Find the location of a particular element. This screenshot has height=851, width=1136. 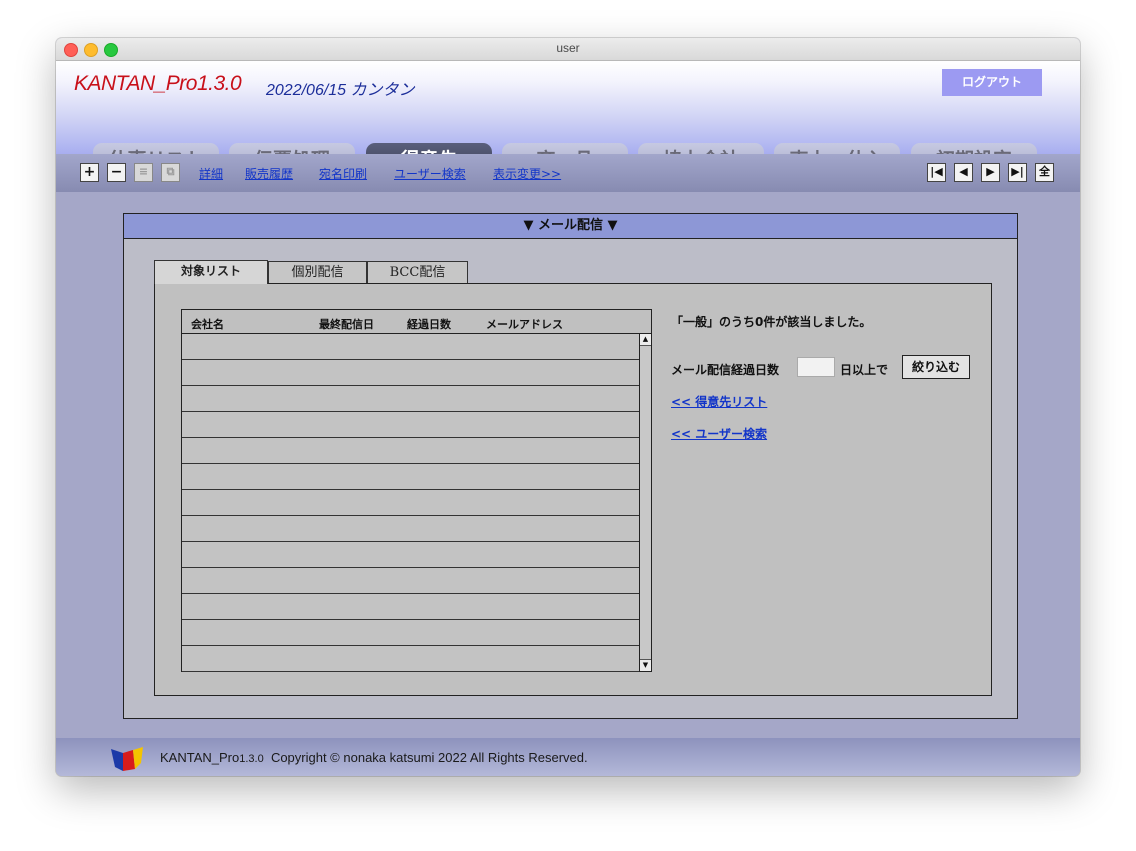

column-last-sent-date: 最終配信日 is located at coordinates (346, 324).